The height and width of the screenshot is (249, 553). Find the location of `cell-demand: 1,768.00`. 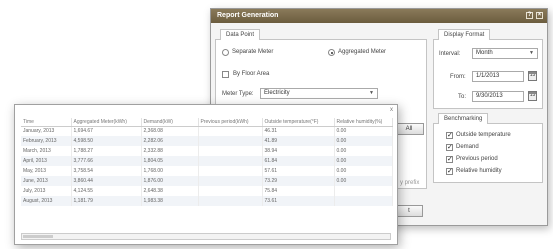

cell-demand: 1,768.00 is located at coordinates (170, 171).